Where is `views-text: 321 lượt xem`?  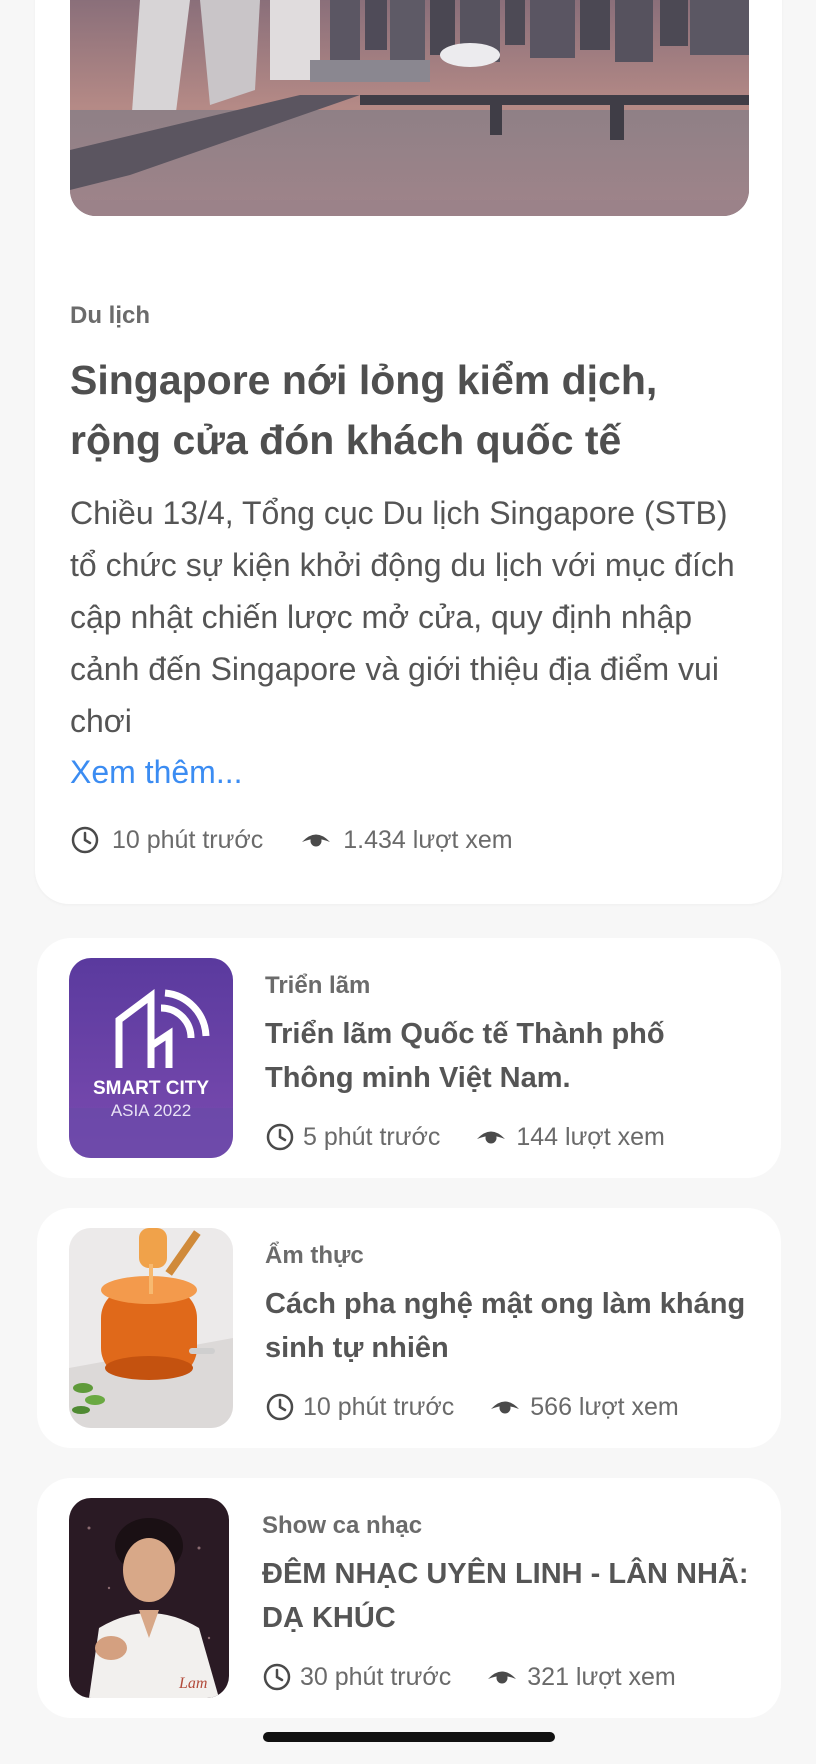 views-text: 321 lượt xem is located at coordinates (601, 1676).